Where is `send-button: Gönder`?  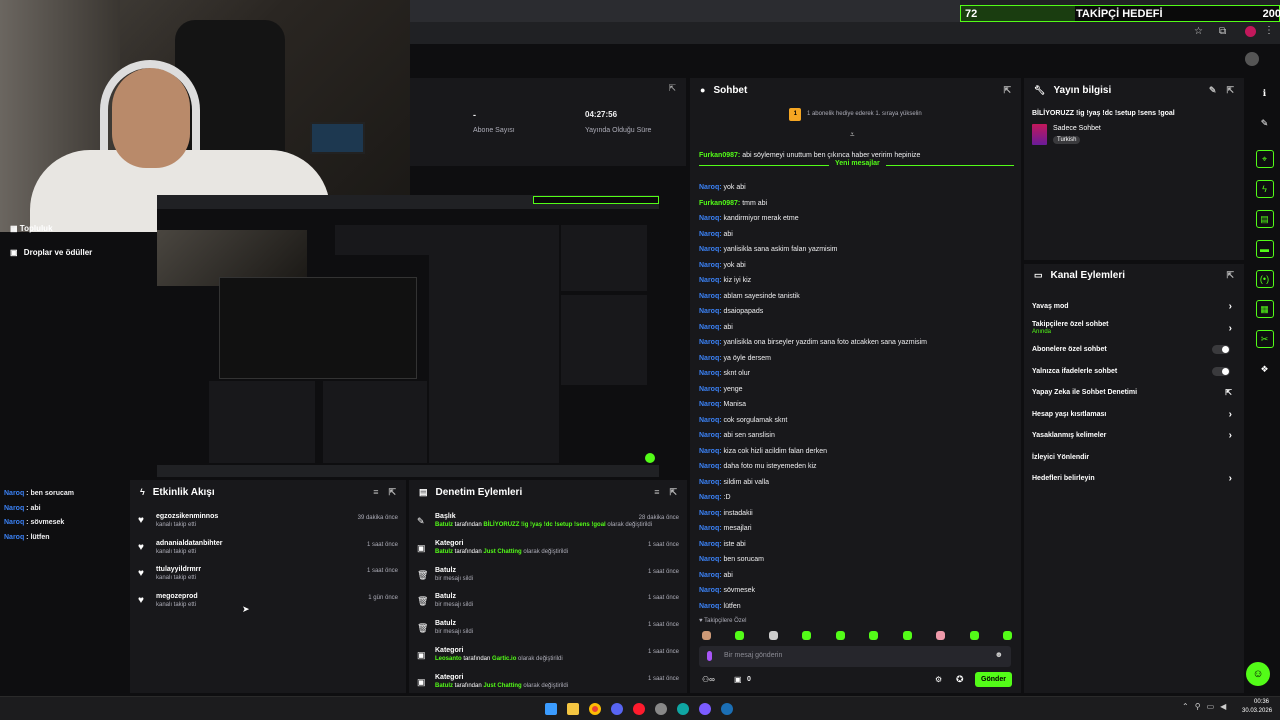 send-button: Gönder is located at coordinates (993, 679).